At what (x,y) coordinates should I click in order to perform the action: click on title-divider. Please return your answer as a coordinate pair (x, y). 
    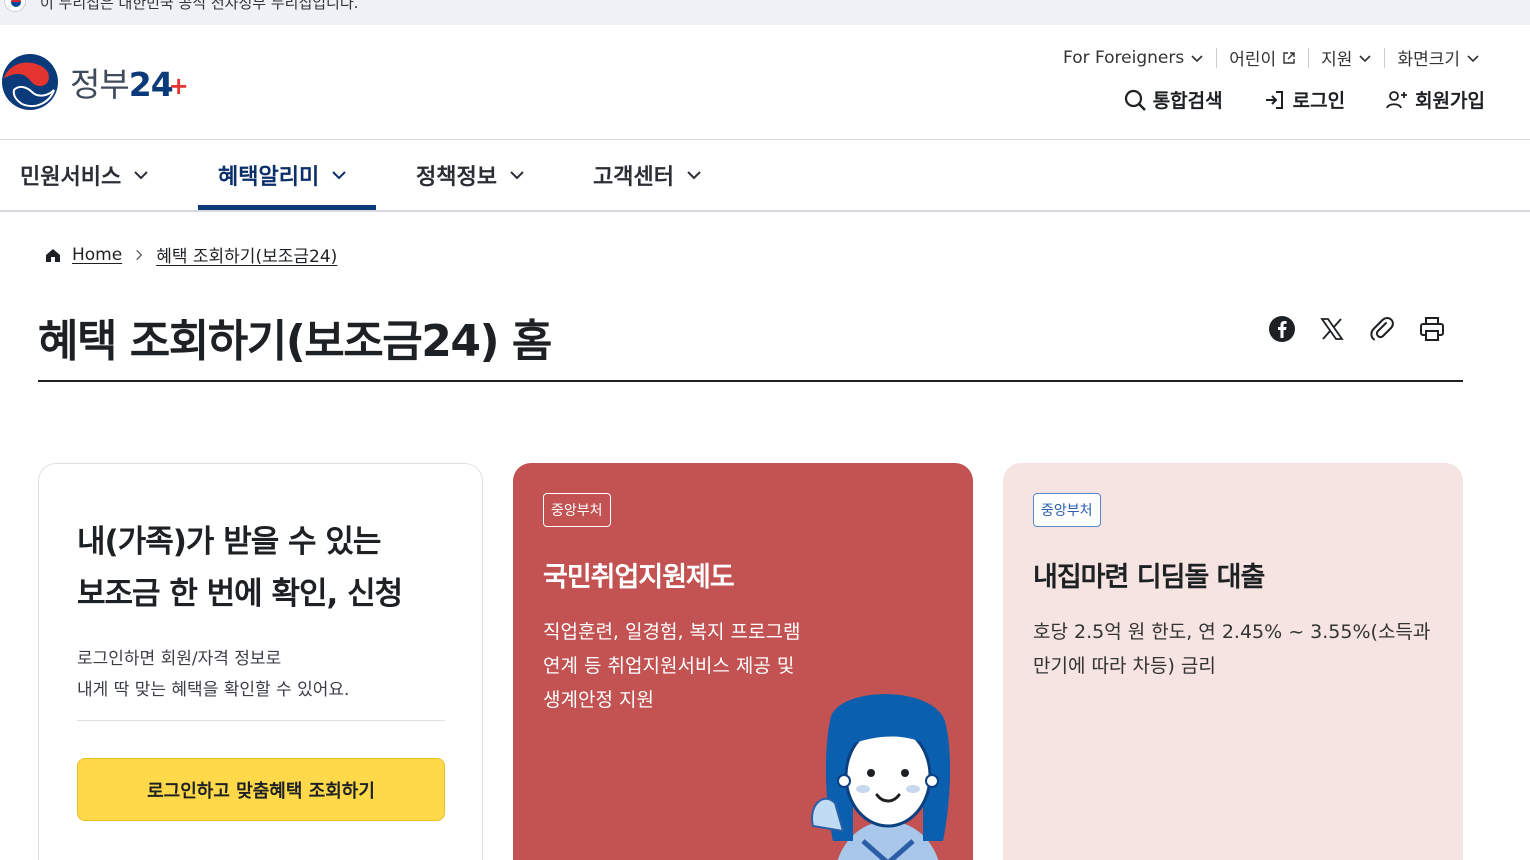
    Looking at the image, I should click on (750, 381).